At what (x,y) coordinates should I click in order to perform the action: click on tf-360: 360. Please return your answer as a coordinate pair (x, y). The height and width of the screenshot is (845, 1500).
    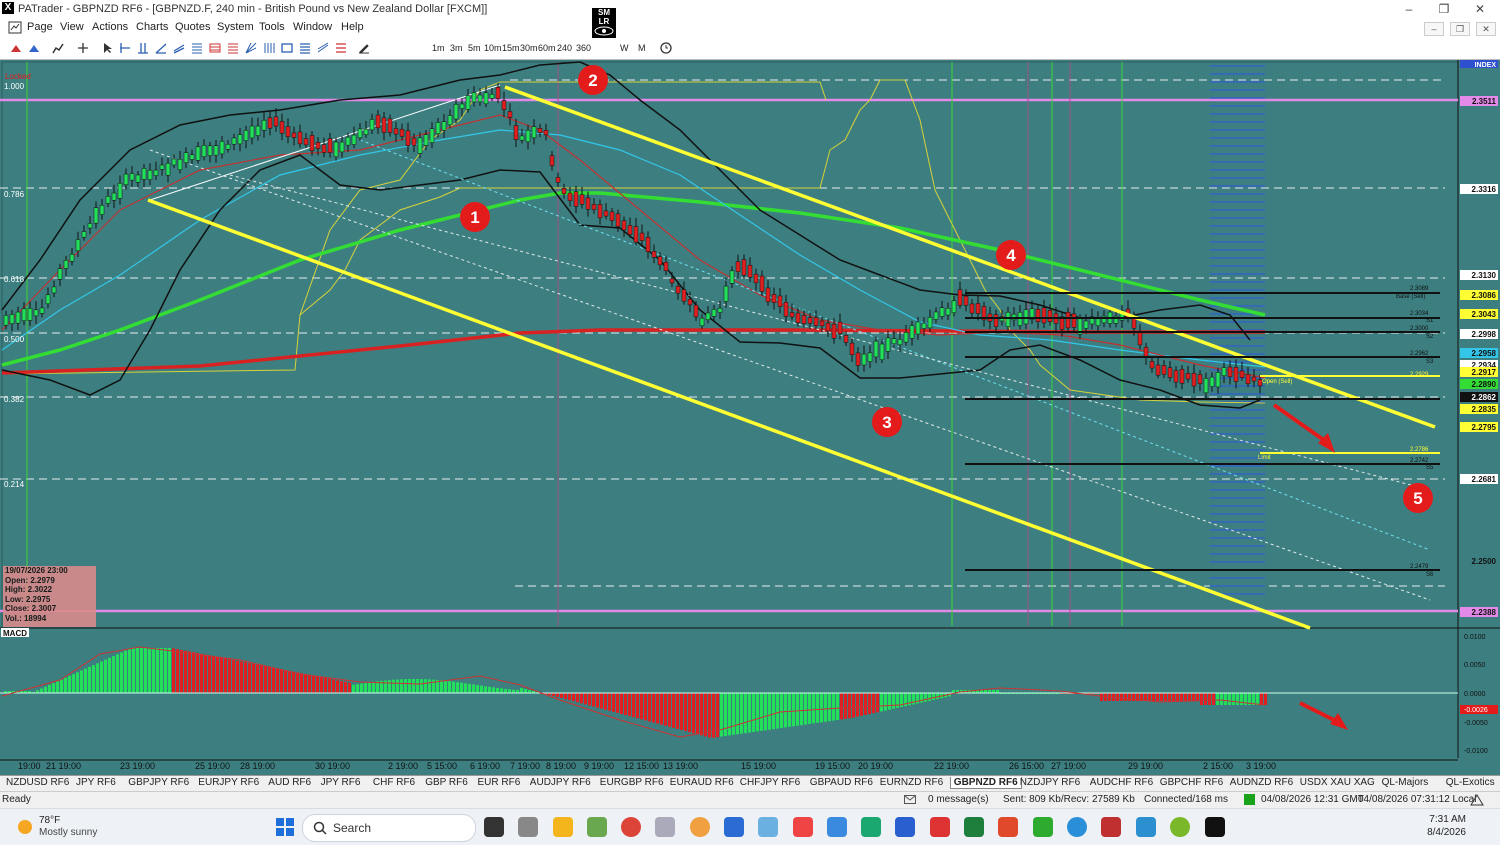
    Looking at the image, I should click on (583, 48).